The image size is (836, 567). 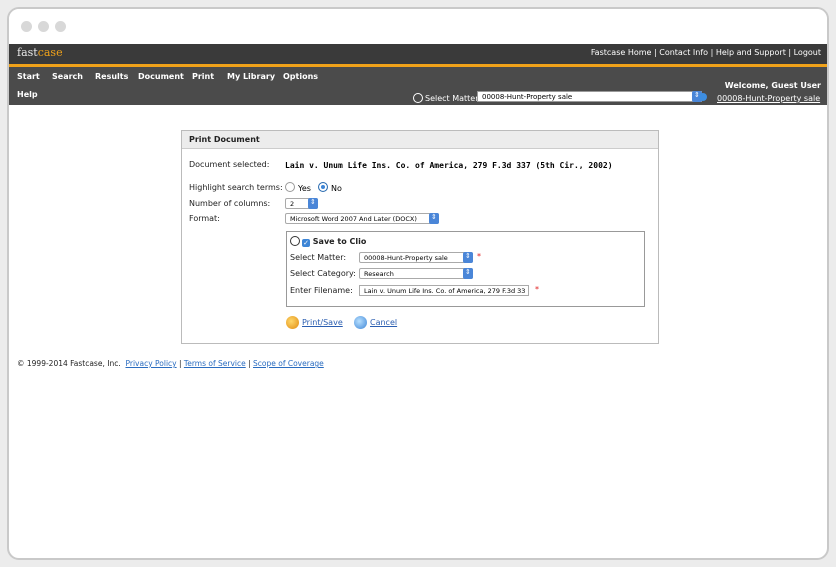 I want to click on clio-matter-value: 00008-Hunt-Property sale, so click(x=406, y=258).